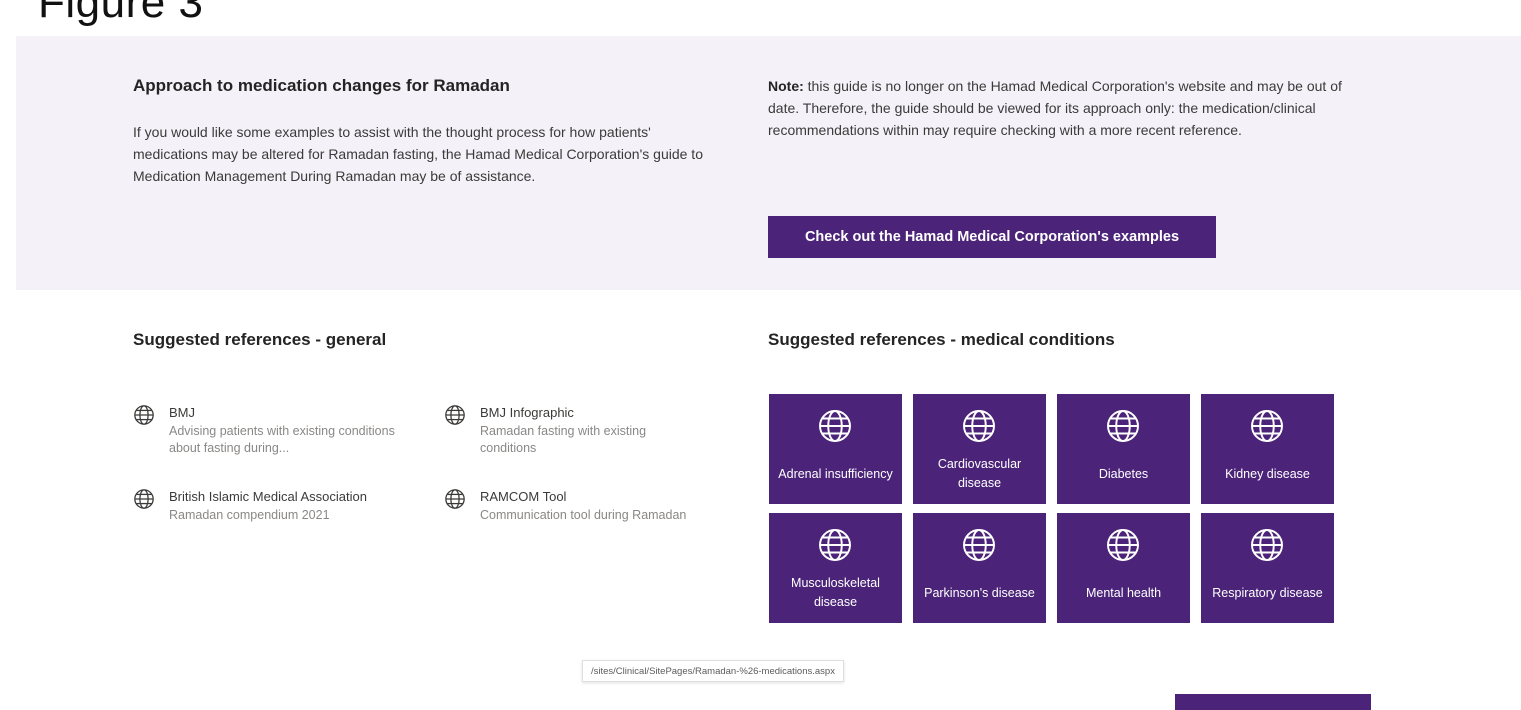 Image resolution: width=1521 pixels, height=710 pixels. I want to click on tile-label: Musculoskeletal disease, so click(835, 592).